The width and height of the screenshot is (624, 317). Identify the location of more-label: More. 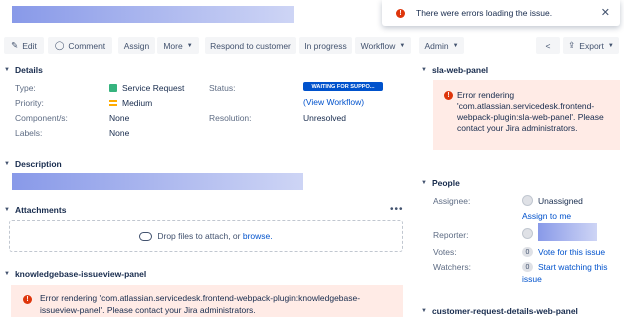
(173, 45).